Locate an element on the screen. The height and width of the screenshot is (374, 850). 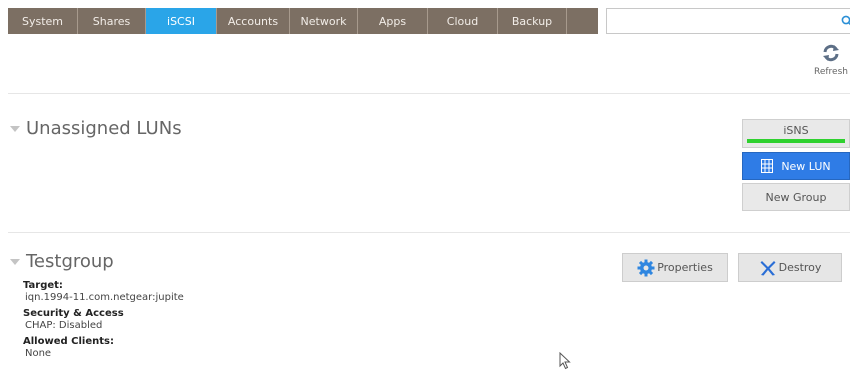
tab-iscsi: iSCSI is located at coordinates (181, 21).